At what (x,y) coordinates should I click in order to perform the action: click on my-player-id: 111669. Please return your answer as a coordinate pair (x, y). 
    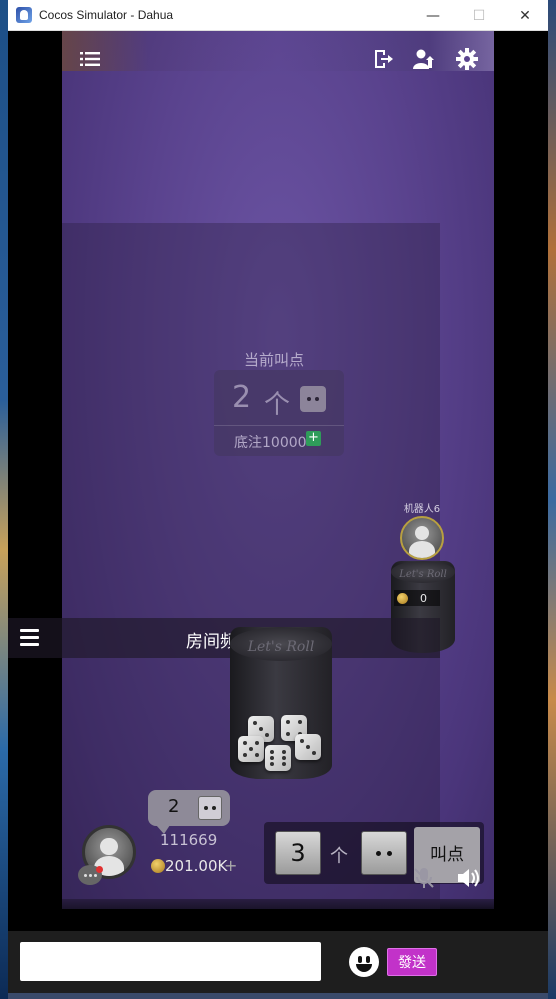
    Looking at the image, I should click on (189, 840).